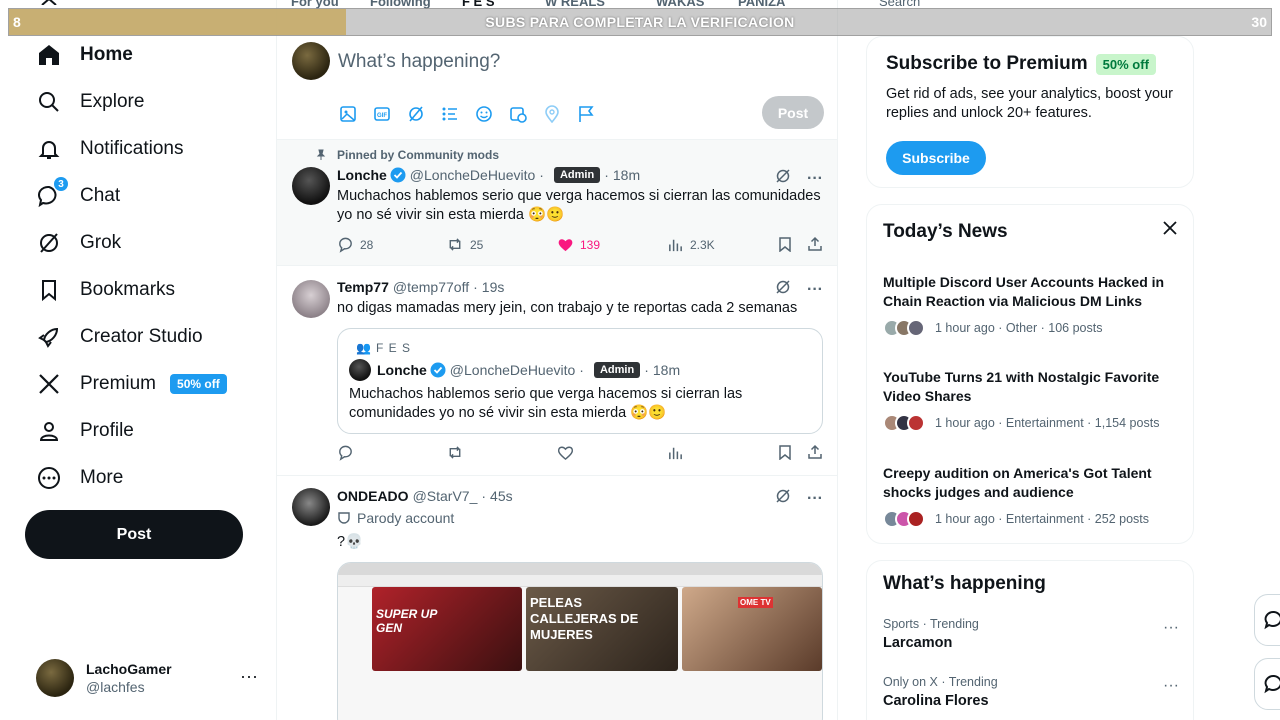  I want to click on tweet-time: 19s, so click(493, 287).